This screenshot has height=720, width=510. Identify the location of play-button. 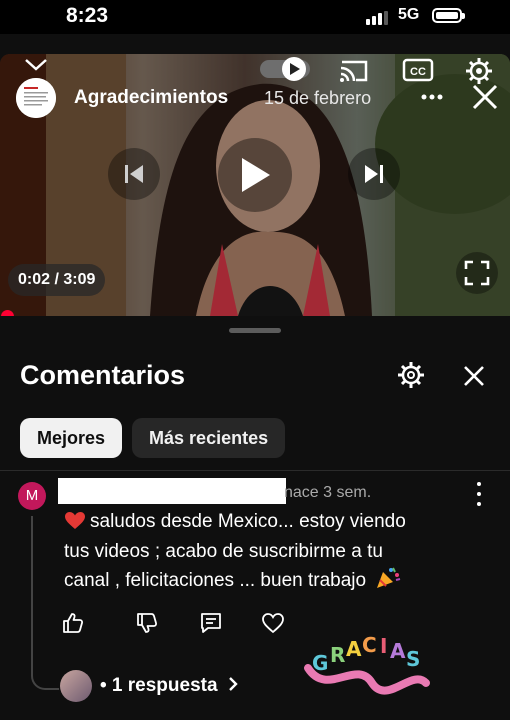
(255, 175).